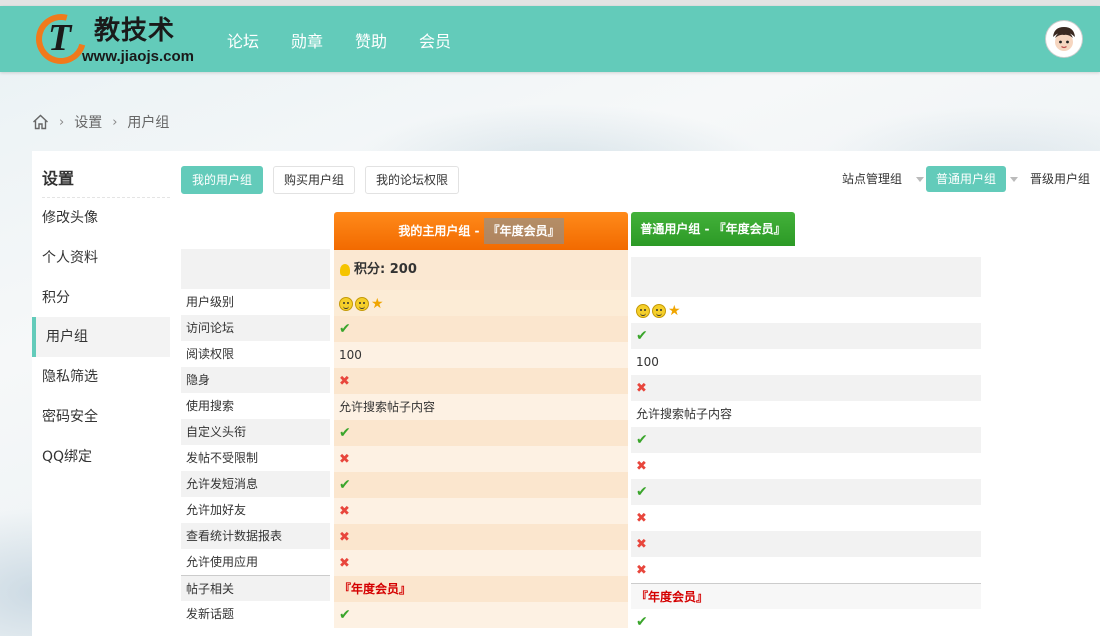  I want to click on breadcrumb: › 设置 › 用户组, so click(100, 122).